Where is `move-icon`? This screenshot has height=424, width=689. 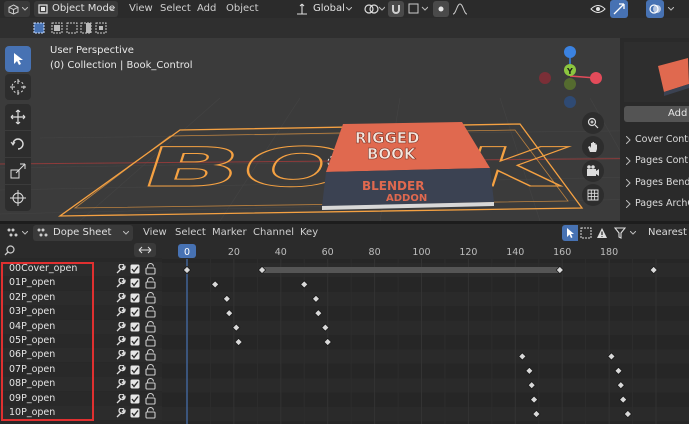
move-icon is located at coordinates (18, 117).